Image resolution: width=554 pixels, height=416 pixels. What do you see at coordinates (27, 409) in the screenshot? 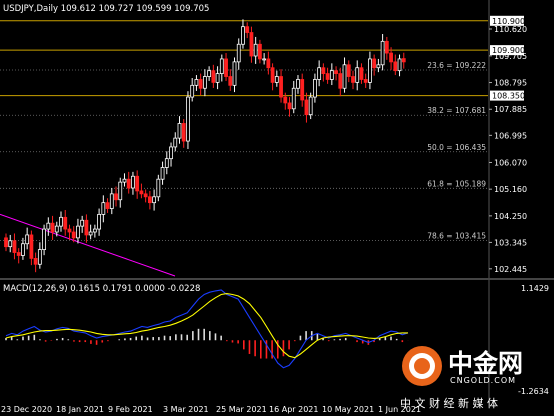
I see `date-label: 23 Dec 2020` at bounding box center [27, 409].